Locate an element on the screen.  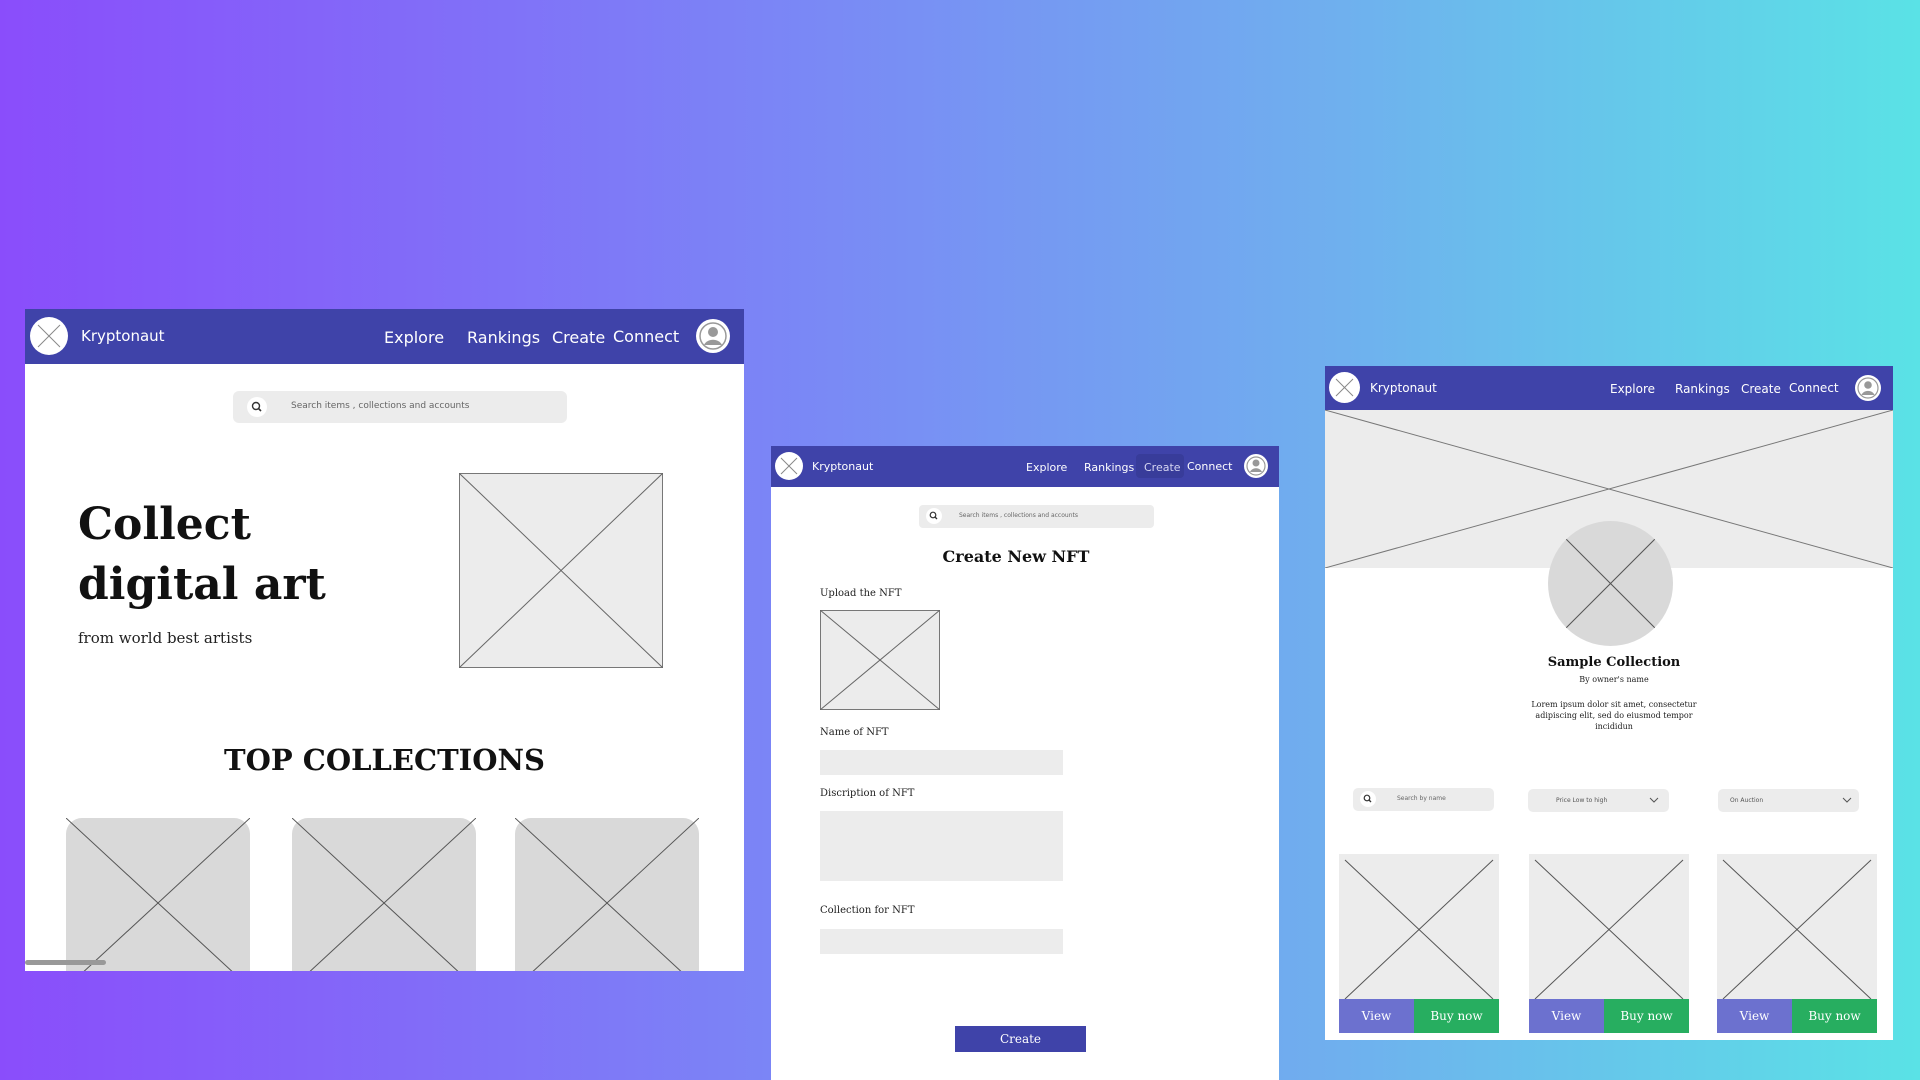
status-select: On Auction is located at coordinates (1788, 800).